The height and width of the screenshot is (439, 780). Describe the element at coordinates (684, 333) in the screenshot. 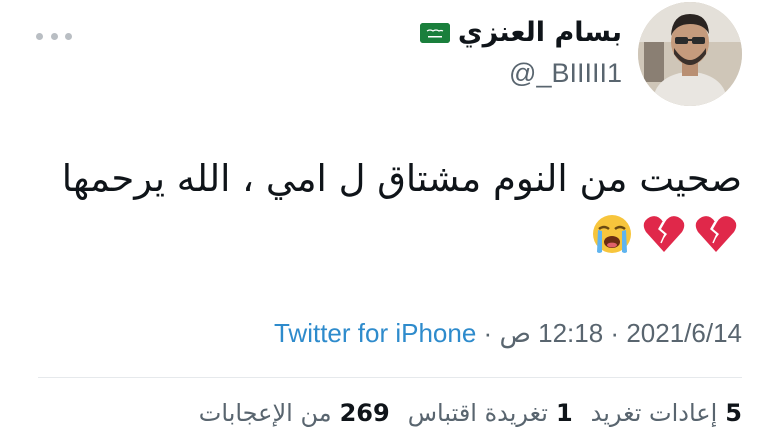

I see `tweet-date: 2021/6/14` at that location.